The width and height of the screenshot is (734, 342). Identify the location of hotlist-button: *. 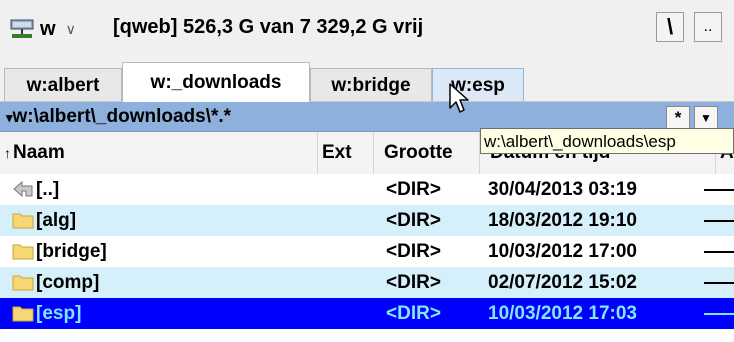
(678, 118).